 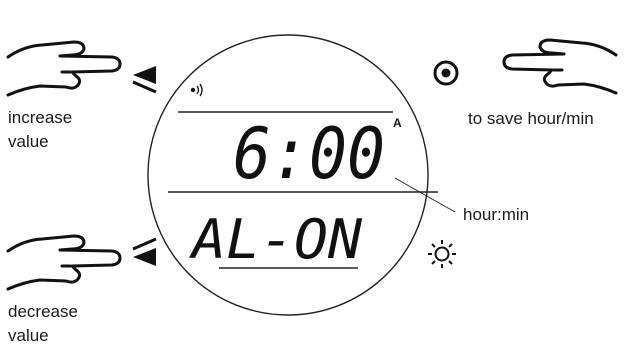 What do you see at coordinates (40, 117) in the screenshot?
I see `increase-label-line1: increase` at bounding box center [40, 117].